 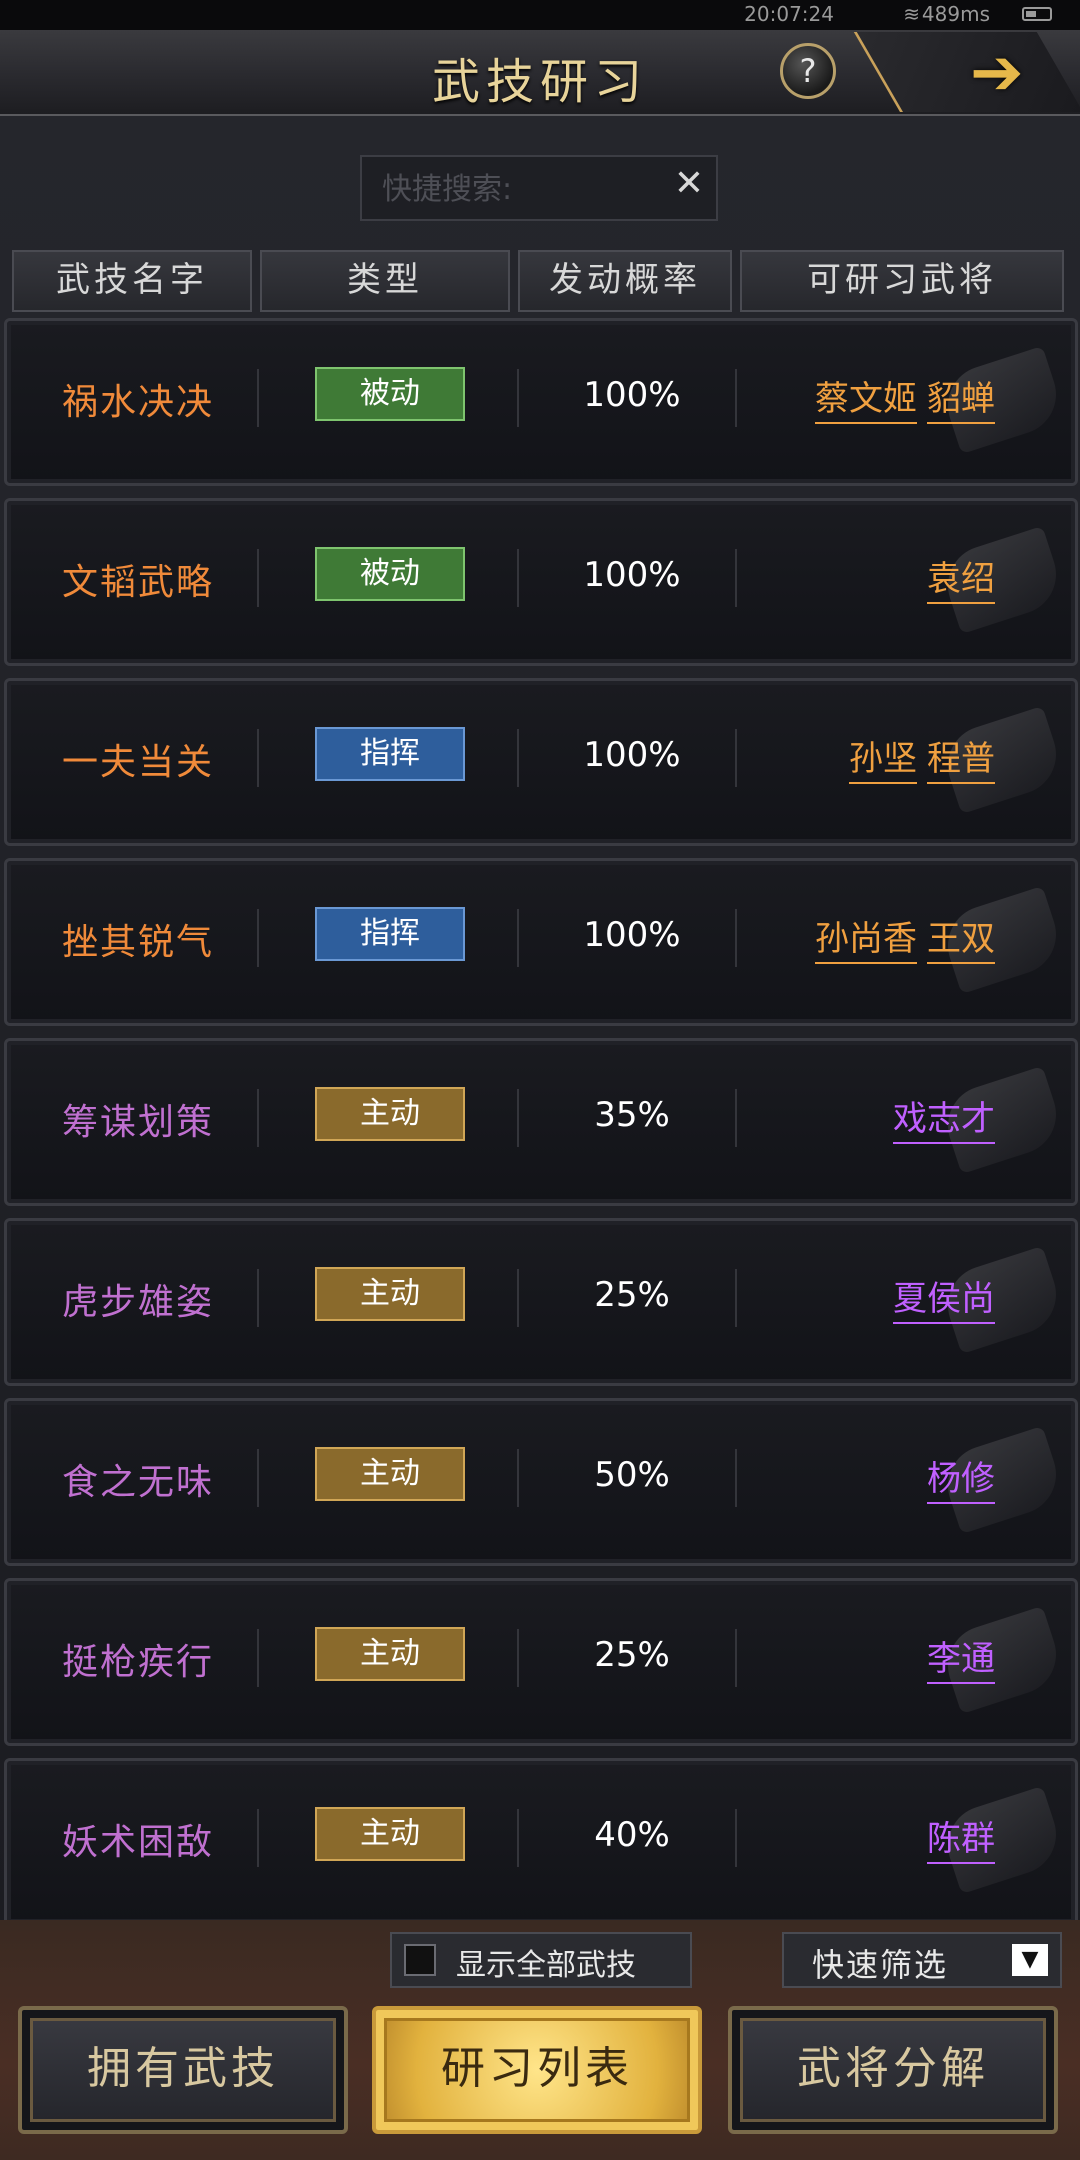 I want to click on skill-row: 筹谋划策 主动 35% 戏志才, so click(x=541, y=1122).